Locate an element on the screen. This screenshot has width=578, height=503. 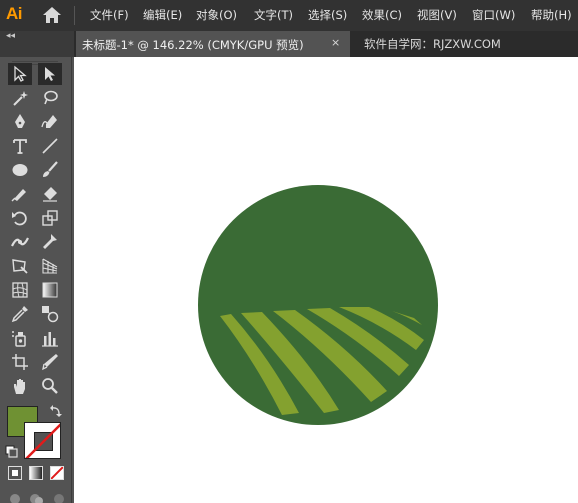
column-graph-tool-icon is located at coordinates (50, 338).